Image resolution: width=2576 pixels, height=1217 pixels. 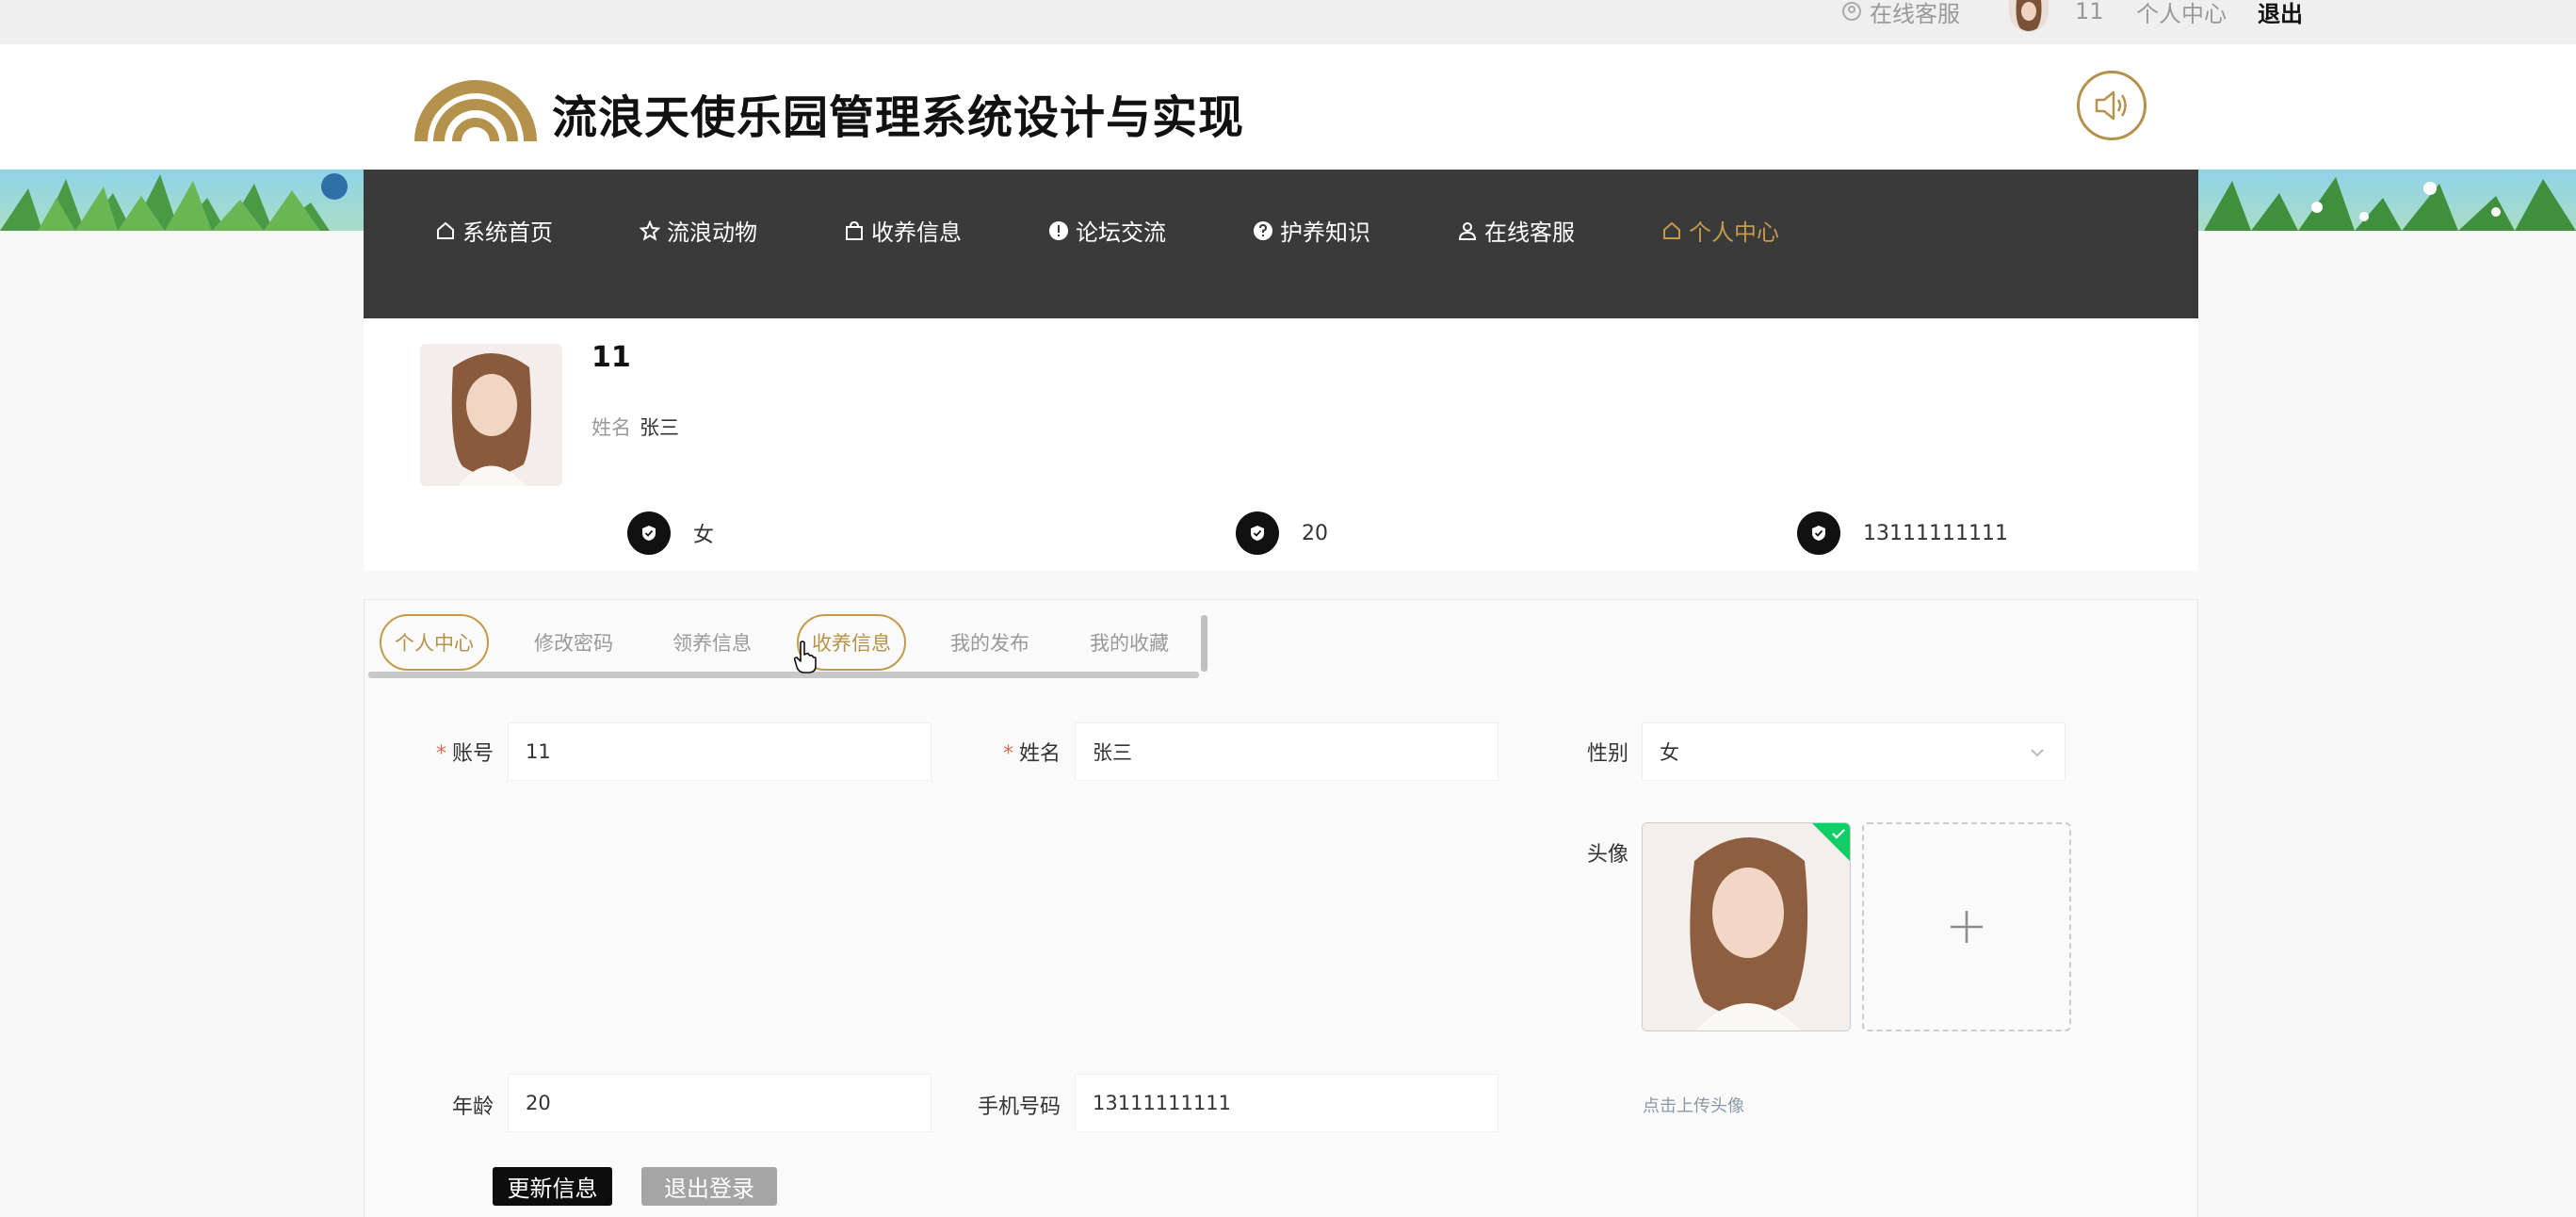 What do you see at coordinates (712, 642) in the screenshot?
I see `tab-foster-info: 领养信息` at bounding box center [712, 642].